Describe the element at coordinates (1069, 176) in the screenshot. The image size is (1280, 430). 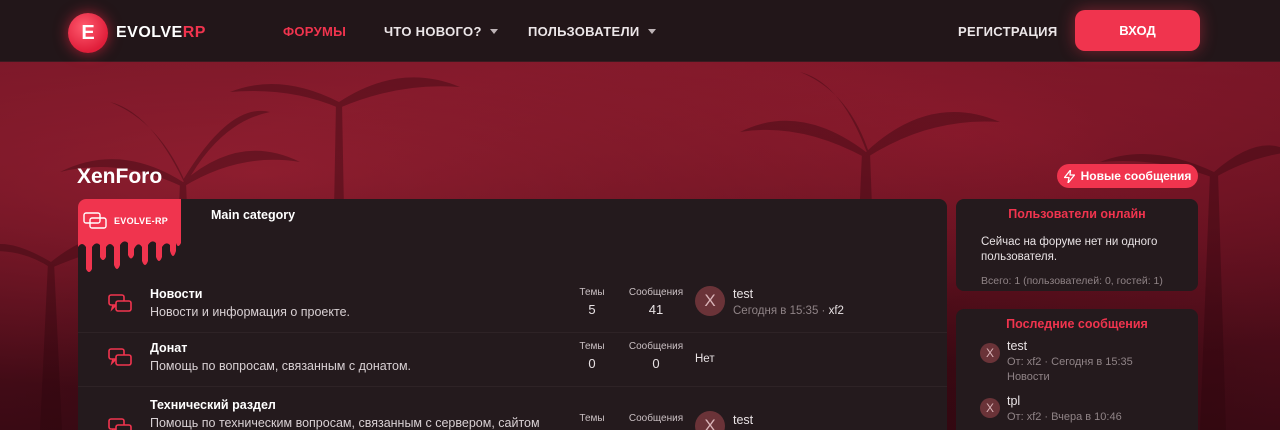
I see `lightning-icon` at that location.